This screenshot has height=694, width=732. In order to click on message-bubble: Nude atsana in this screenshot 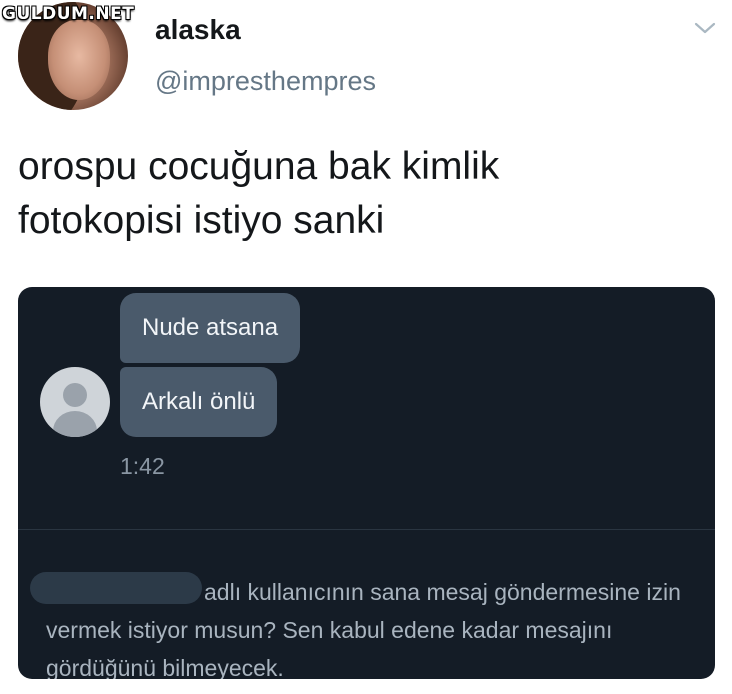, I will do `click(210, 328)`.